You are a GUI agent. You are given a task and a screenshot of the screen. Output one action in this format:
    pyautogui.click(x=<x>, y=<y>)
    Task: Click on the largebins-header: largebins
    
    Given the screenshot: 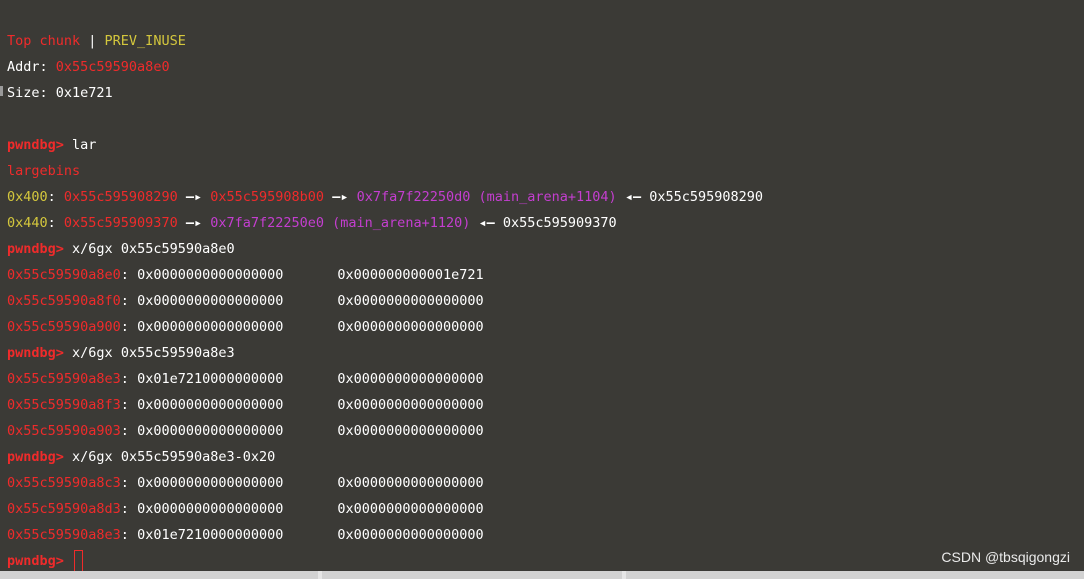 What is the action you would take?
    pyautogui.click(x=545, y=171)
    